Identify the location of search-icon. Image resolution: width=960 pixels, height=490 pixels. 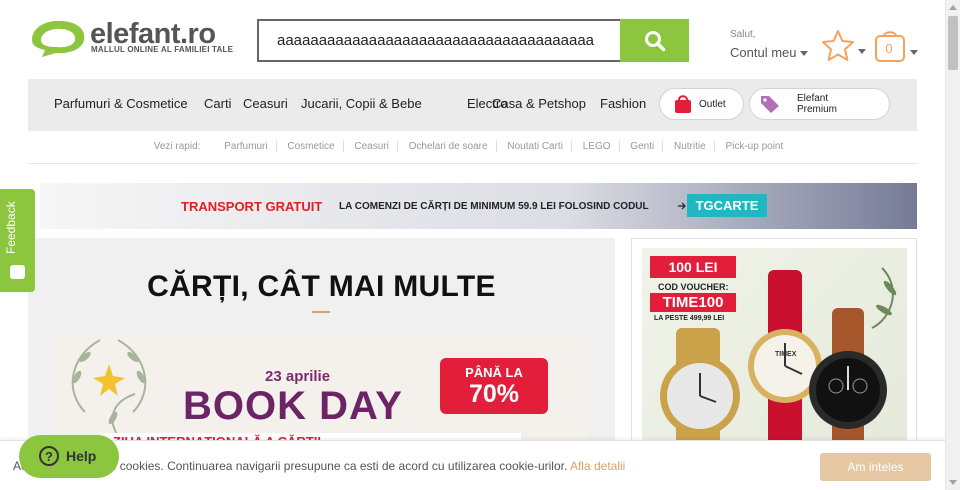
(655, 41).